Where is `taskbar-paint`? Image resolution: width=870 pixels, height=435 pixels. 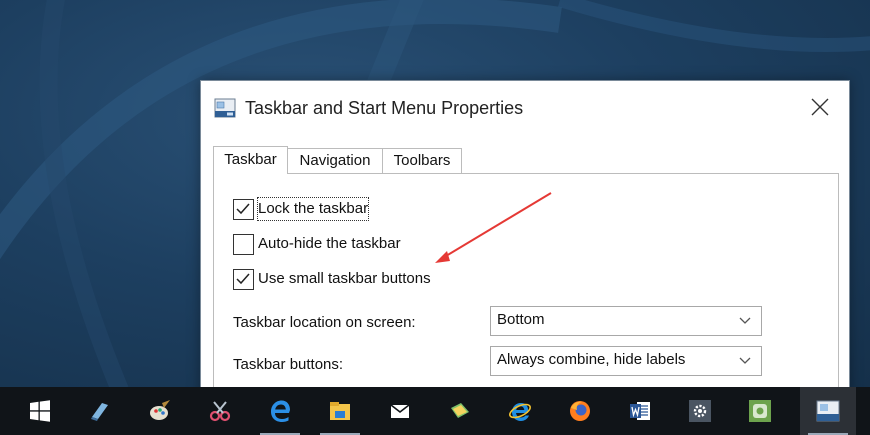 taskbar-paint is located at coordinates (160, 411).